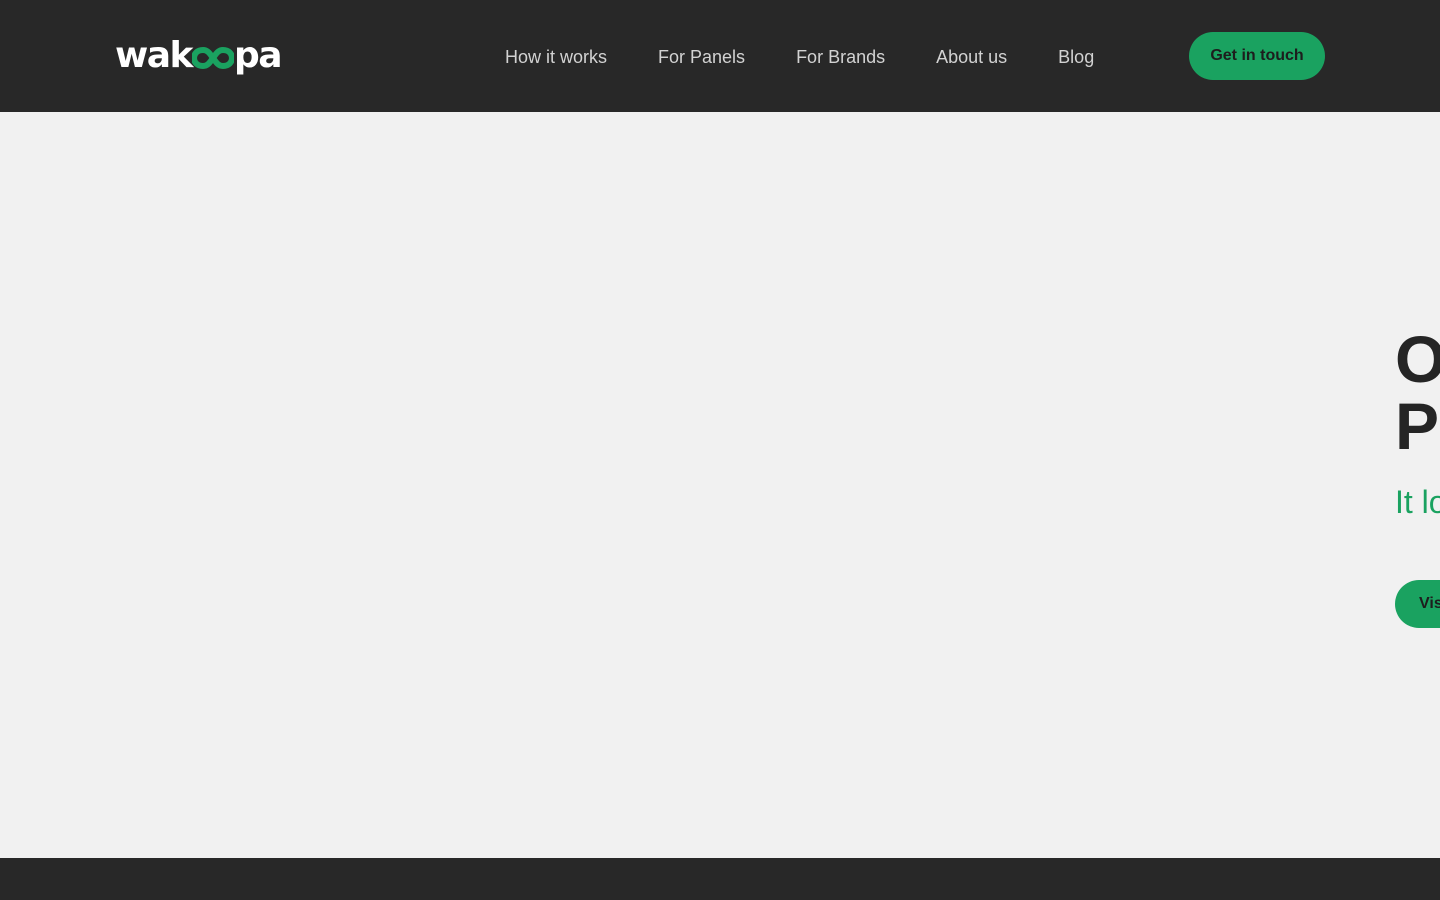  I want to click on get-in-touch-button: Get in touch, so click(1257, 56).